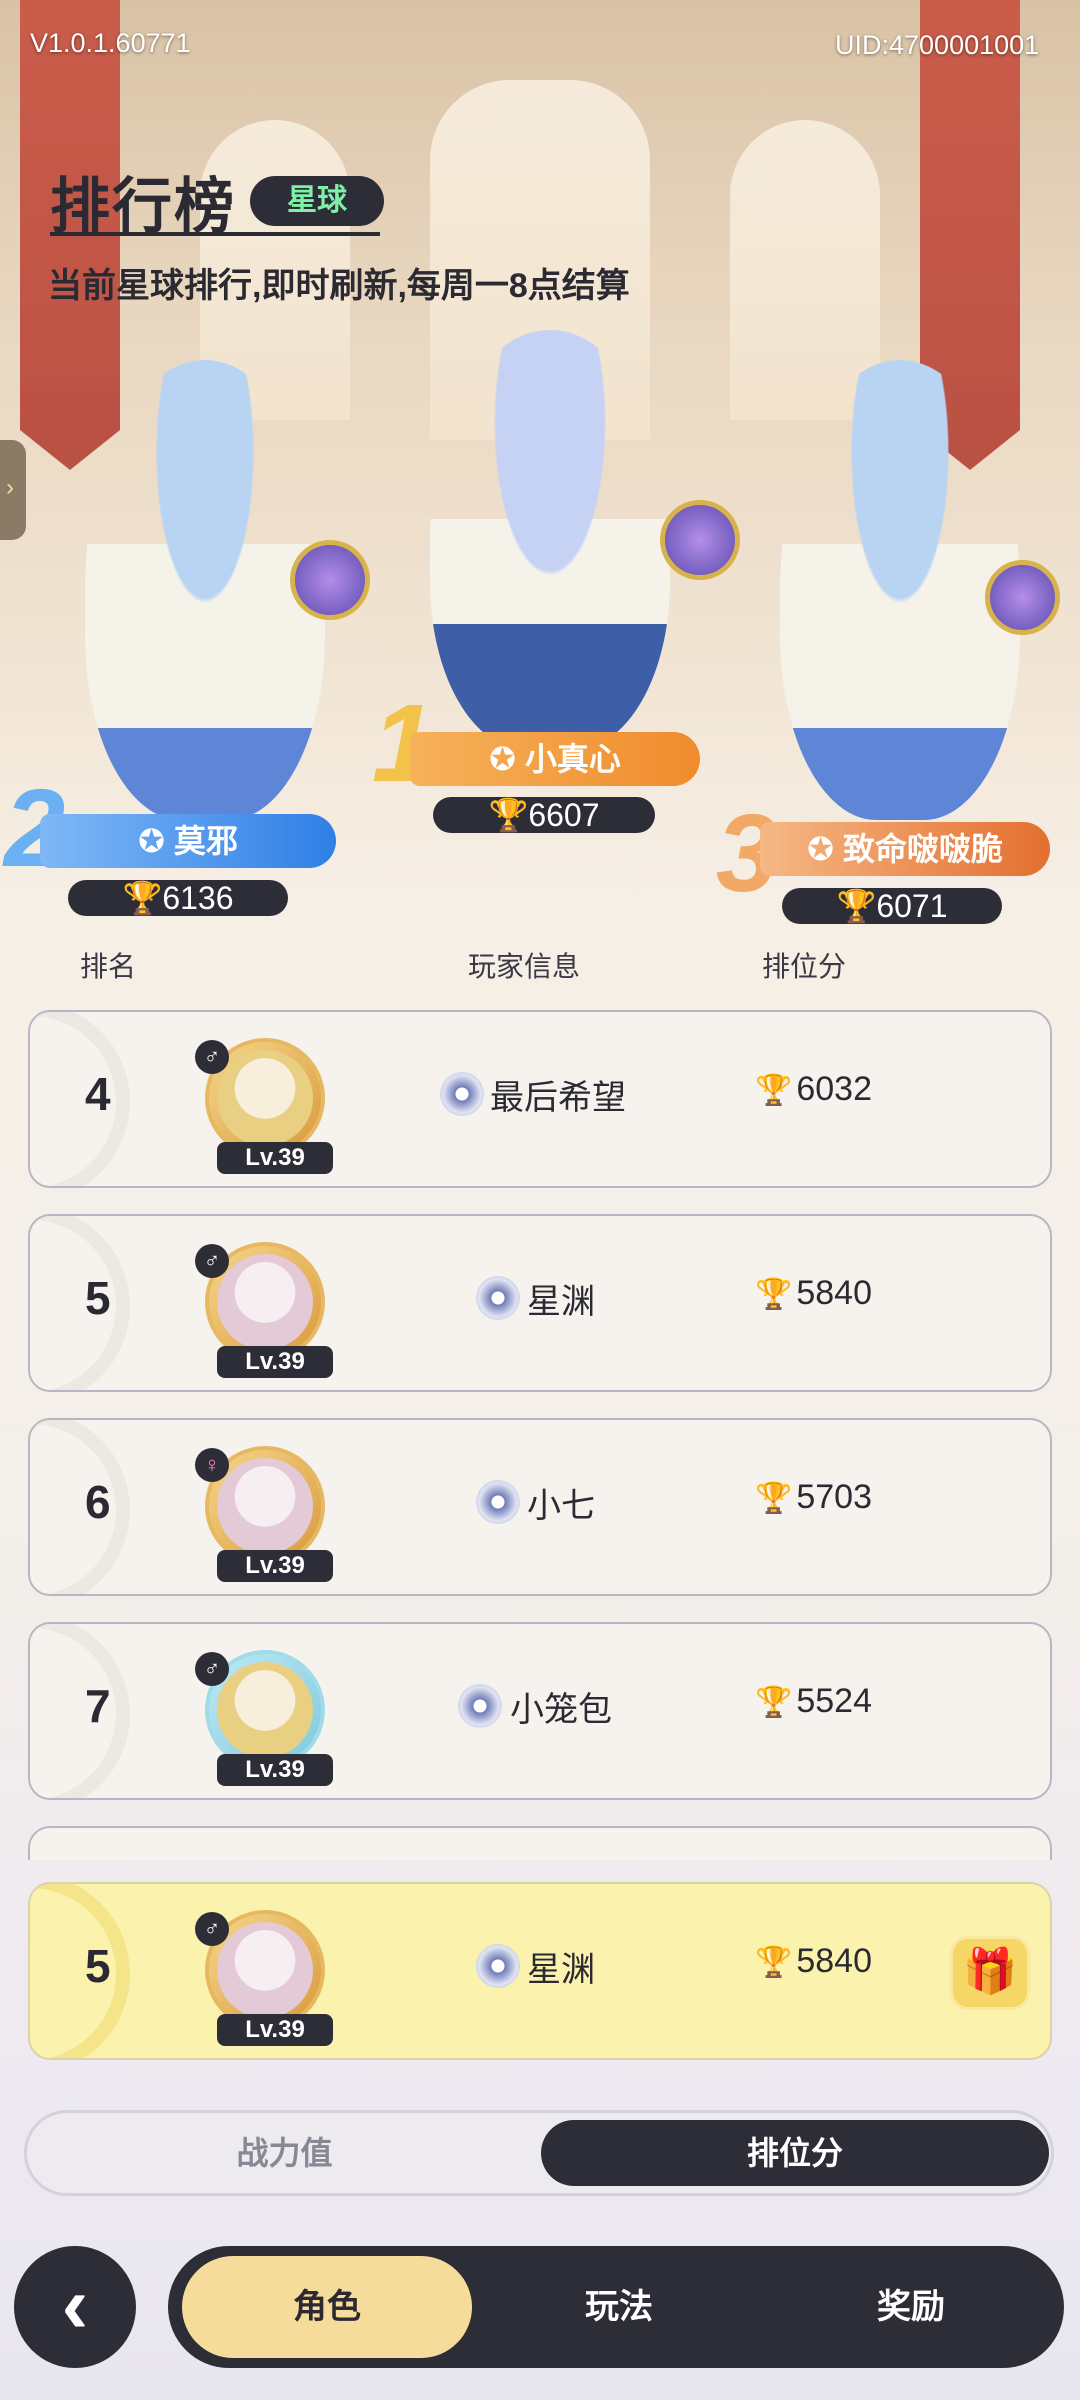  What do you see at coordinates (110, 43) in the screenshot?
I see `version-label: V1.0.1.60771` at bounding box center [110, 43].